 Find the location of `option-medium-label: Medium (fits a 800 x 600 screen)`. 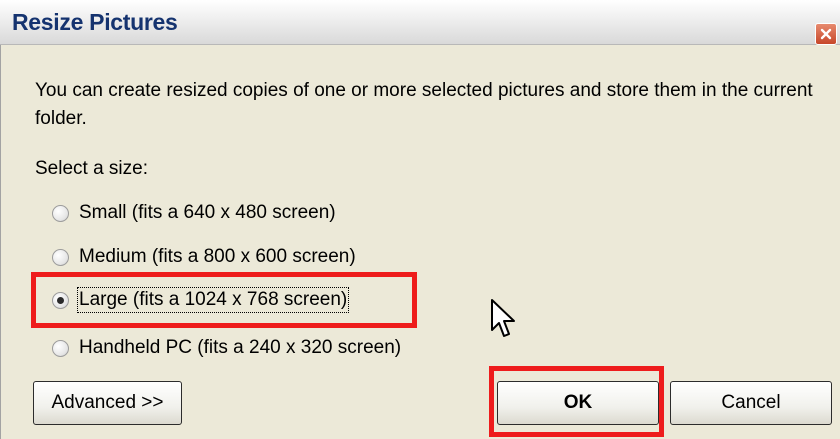

option-medium-label: Medium (fits a 800 x 600 screen) is located at coordinates (217, 256).